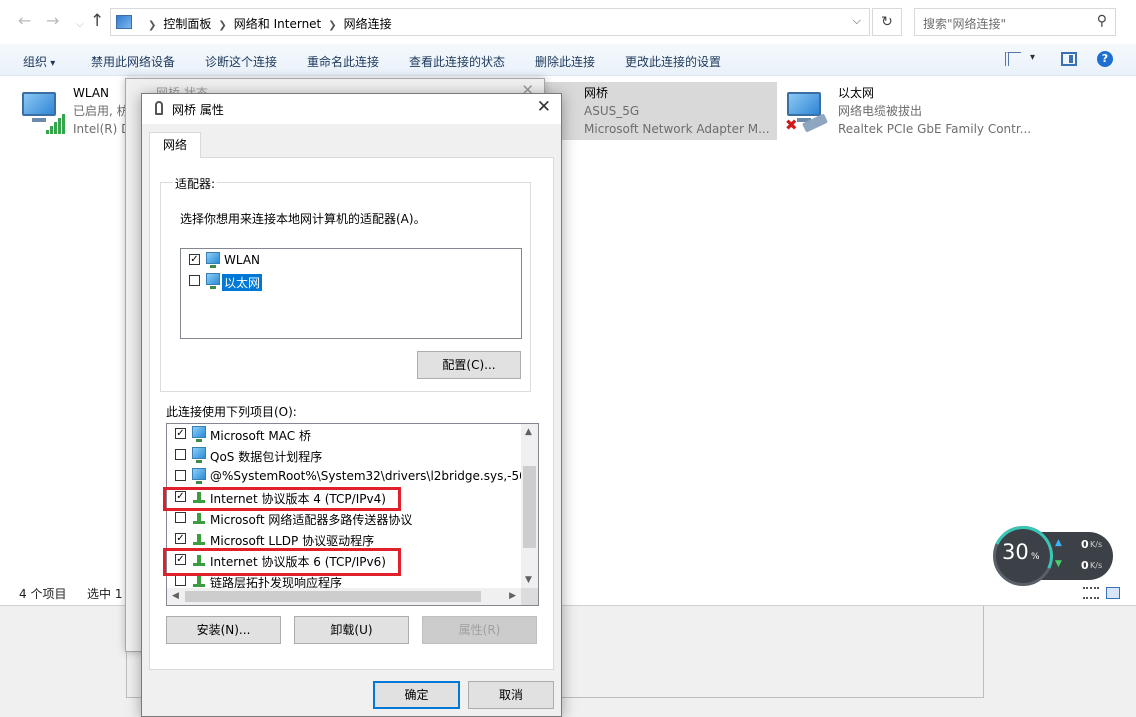 The image size is (1136, 717). I want to click on breadcrumb: ❯ 控制面板 ❯ 网络和 Internet ❯ 网络连接, so click(266, 23).